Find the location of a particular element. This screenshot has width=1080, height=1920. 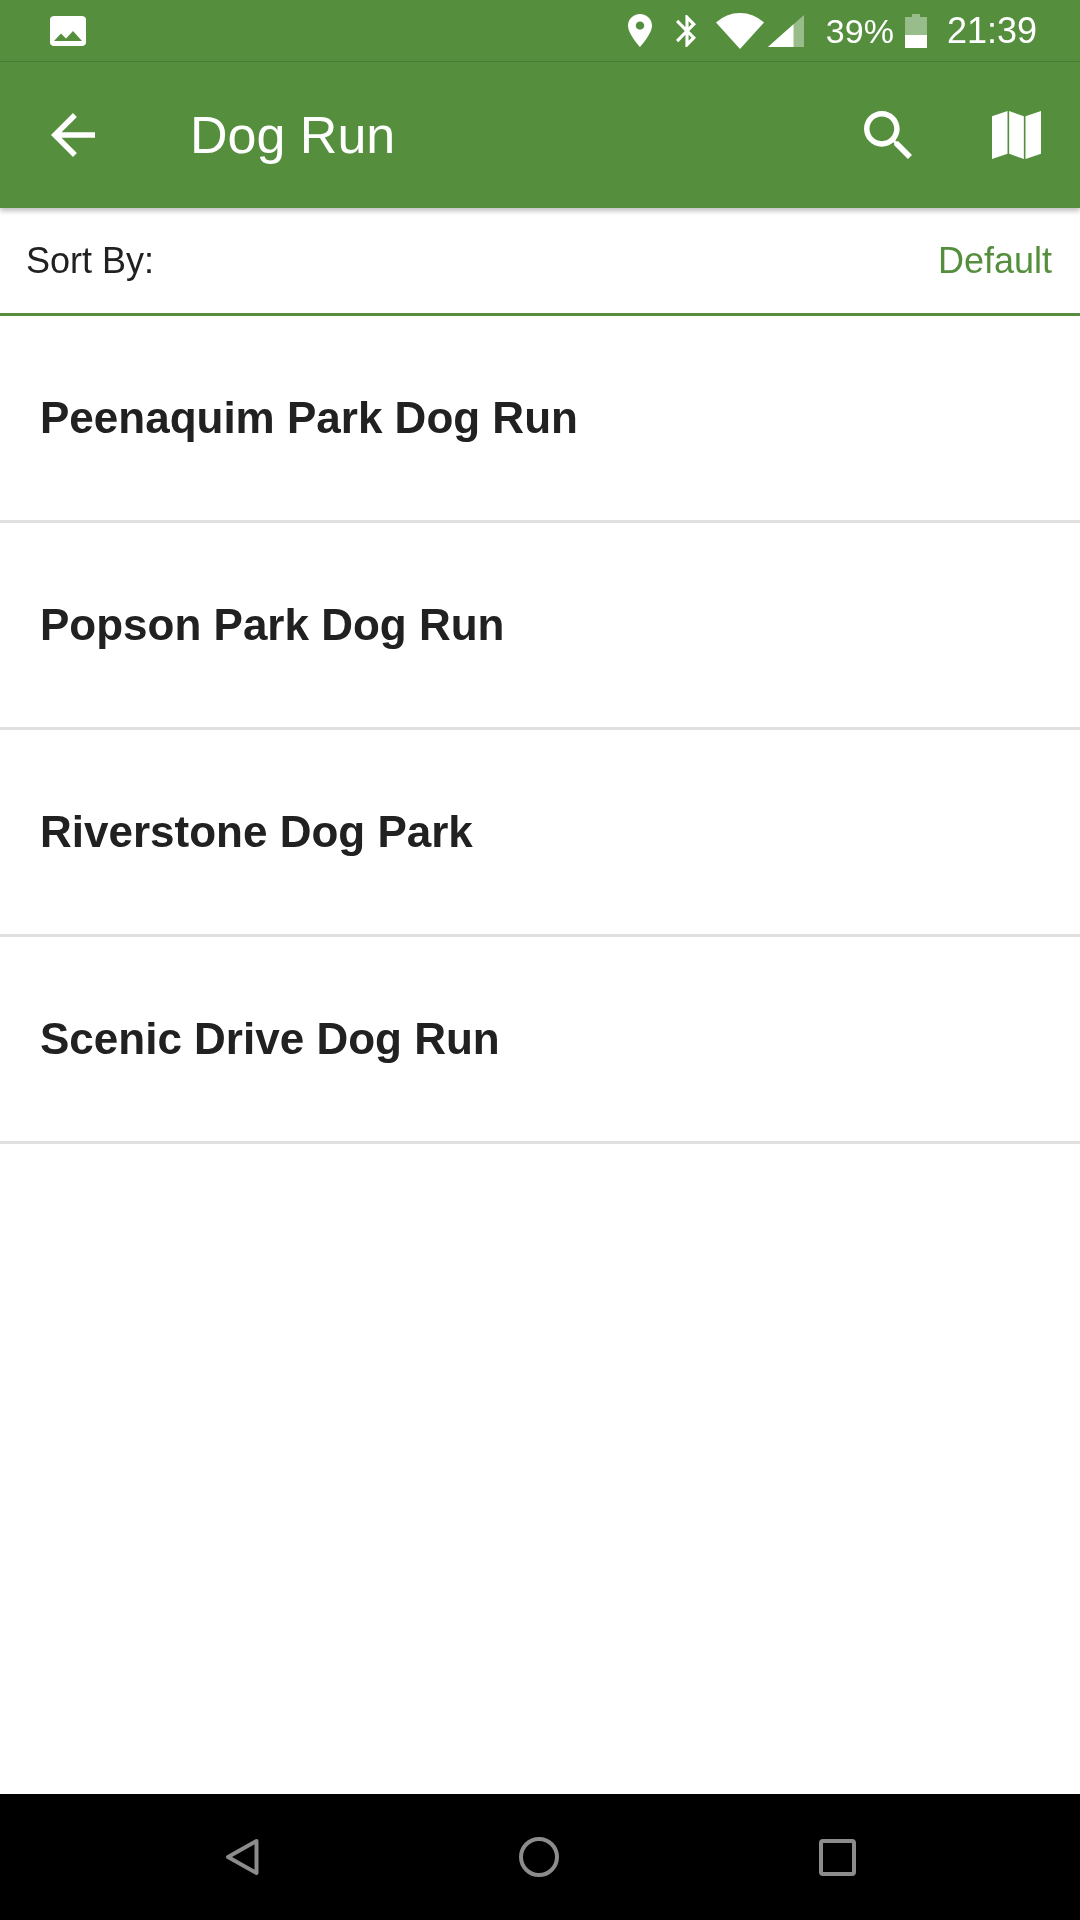

list-item: Peenaquim Park Dog Run is located at coordinates (540, 419).